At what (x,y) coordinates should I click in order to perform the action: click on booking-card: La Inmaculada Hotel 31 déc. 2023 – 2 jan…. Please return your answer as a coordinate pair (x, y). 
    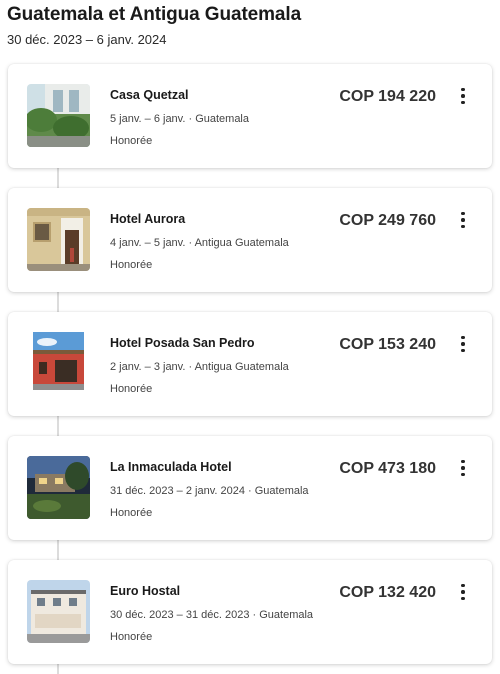
    Looking at the image, I should click on (250, 488).